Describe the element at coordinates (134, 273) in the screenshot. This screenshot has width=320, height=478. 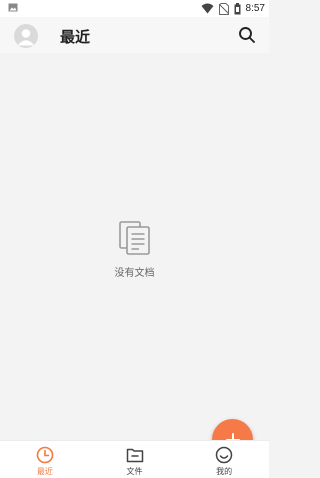
I see `empty-state-message: 没有文档` at that location.